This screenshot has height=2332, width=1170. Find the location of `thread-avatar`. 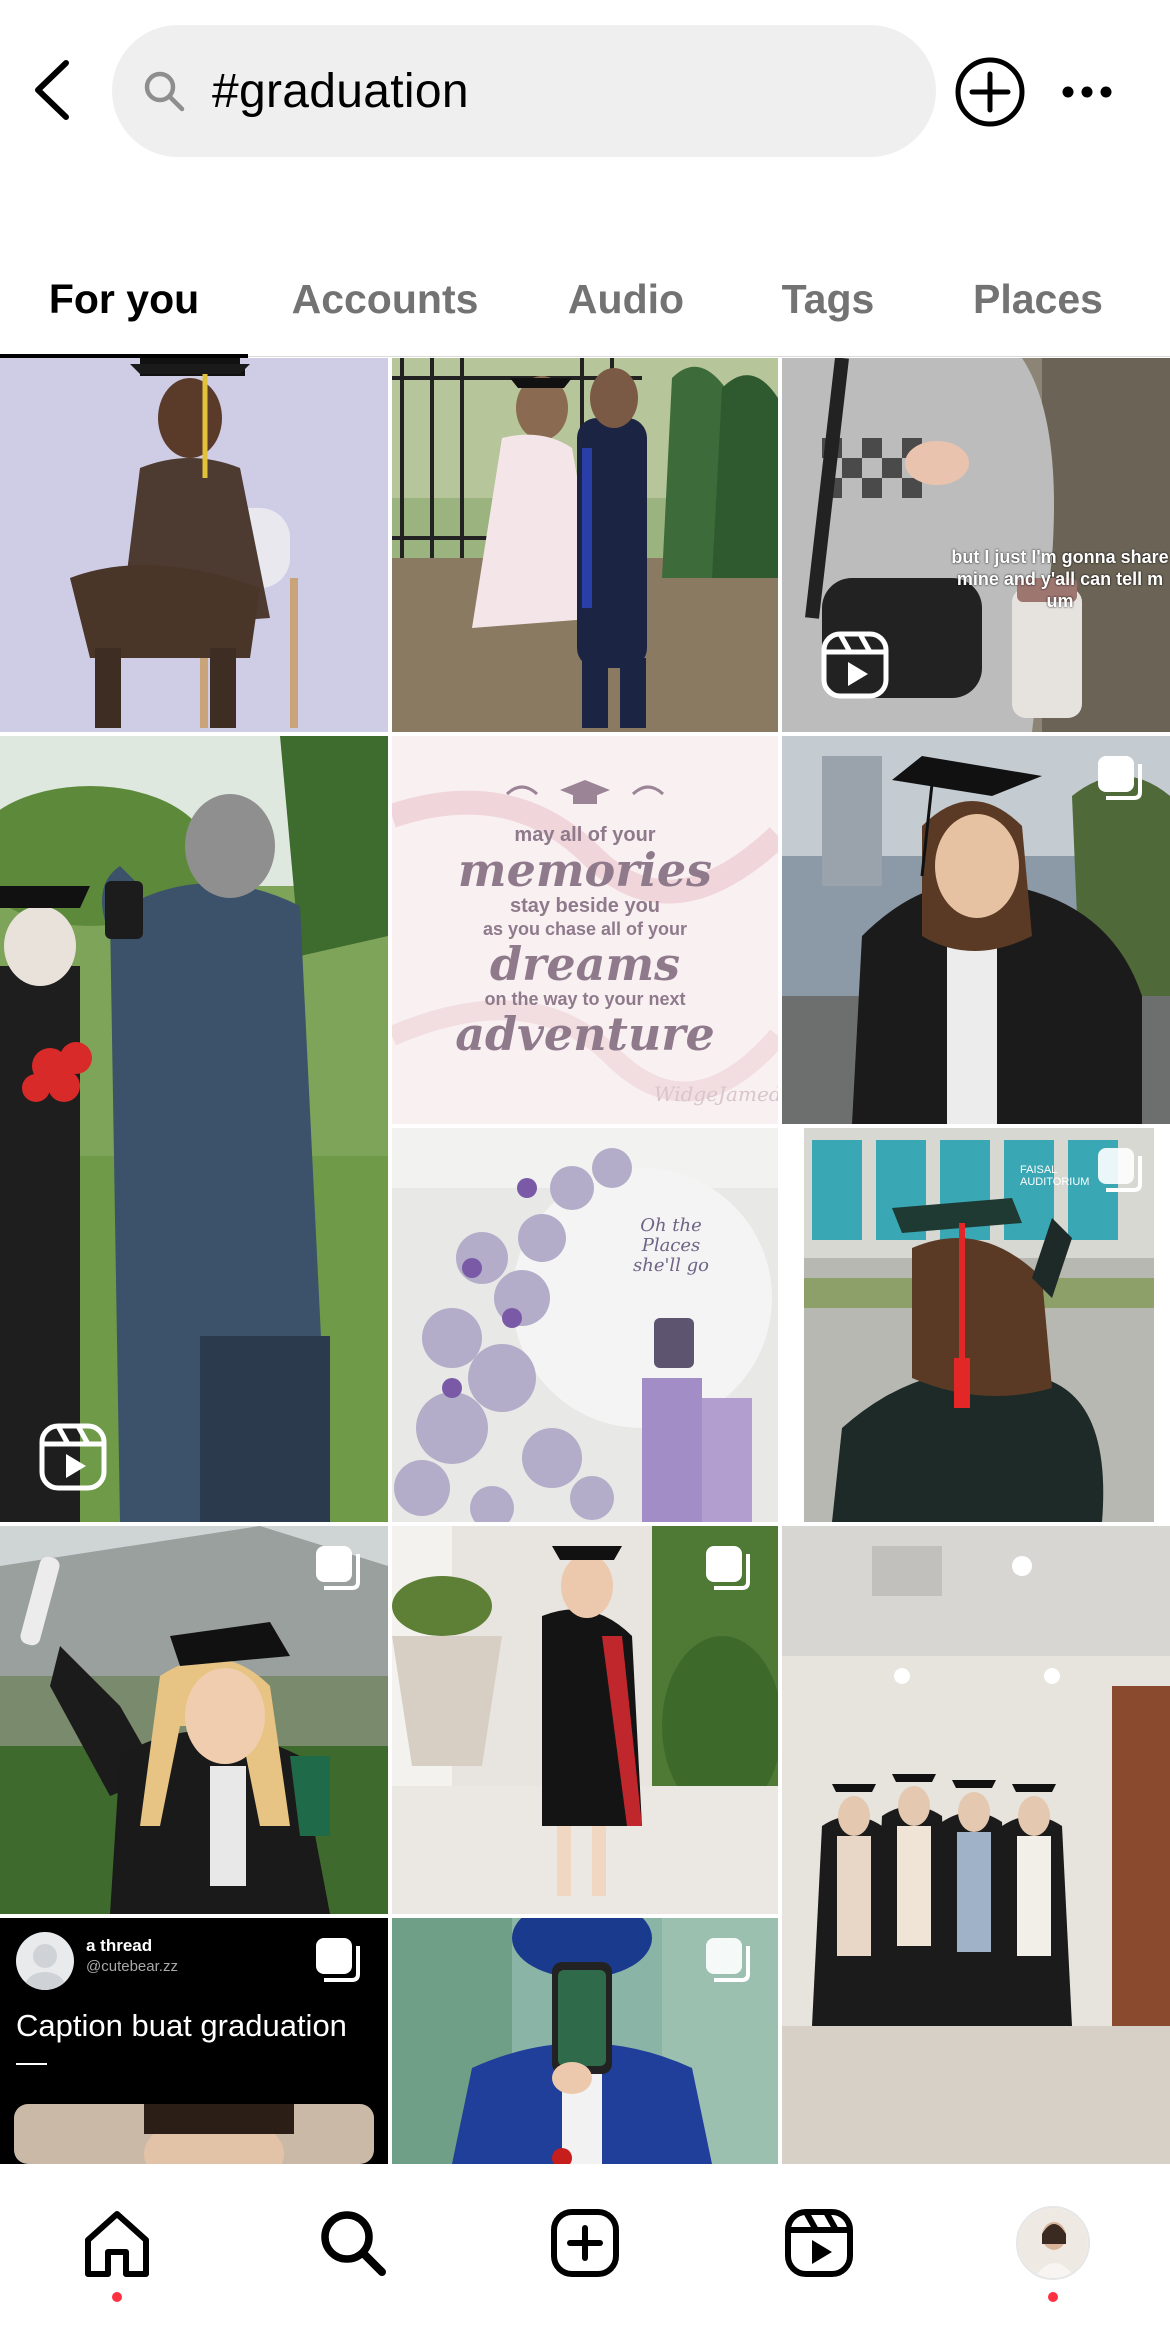

thread-avatar is located at coordinates (45, 1961).